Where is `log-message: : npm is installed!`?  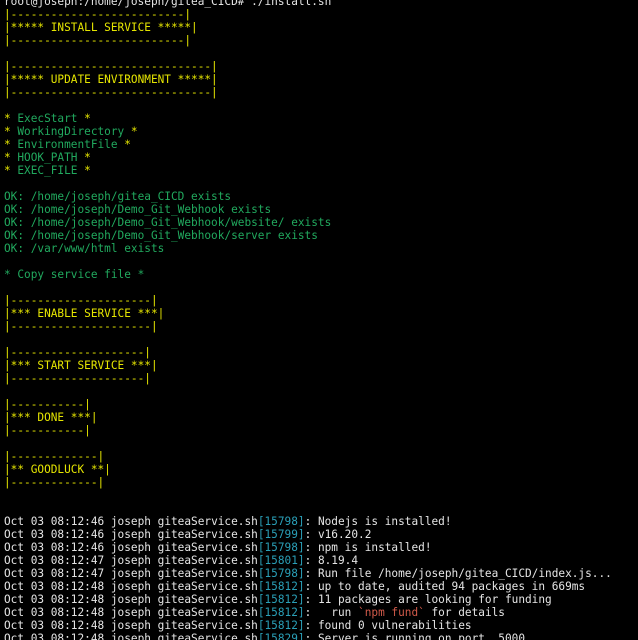 log-message: : npm is installed! is located at coordinates (368, 547).